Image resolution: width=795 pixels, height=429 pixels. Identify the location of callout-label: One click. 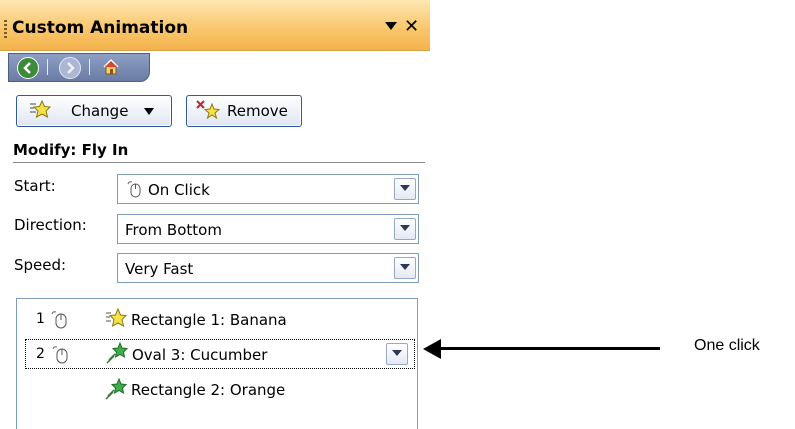
(727, 345).